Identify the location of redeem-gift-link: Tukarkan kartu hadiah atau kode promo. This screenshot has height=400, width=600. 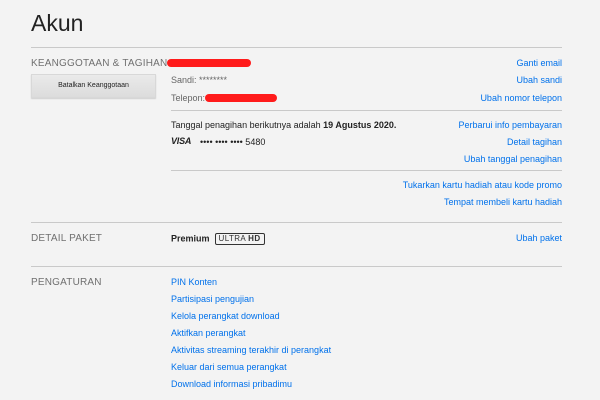
(482, 185).